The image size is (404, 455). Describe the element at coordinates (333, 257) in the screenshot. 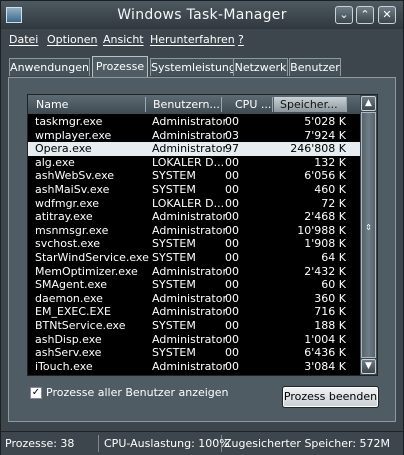

I see `process-memory: 64 K` at that location.